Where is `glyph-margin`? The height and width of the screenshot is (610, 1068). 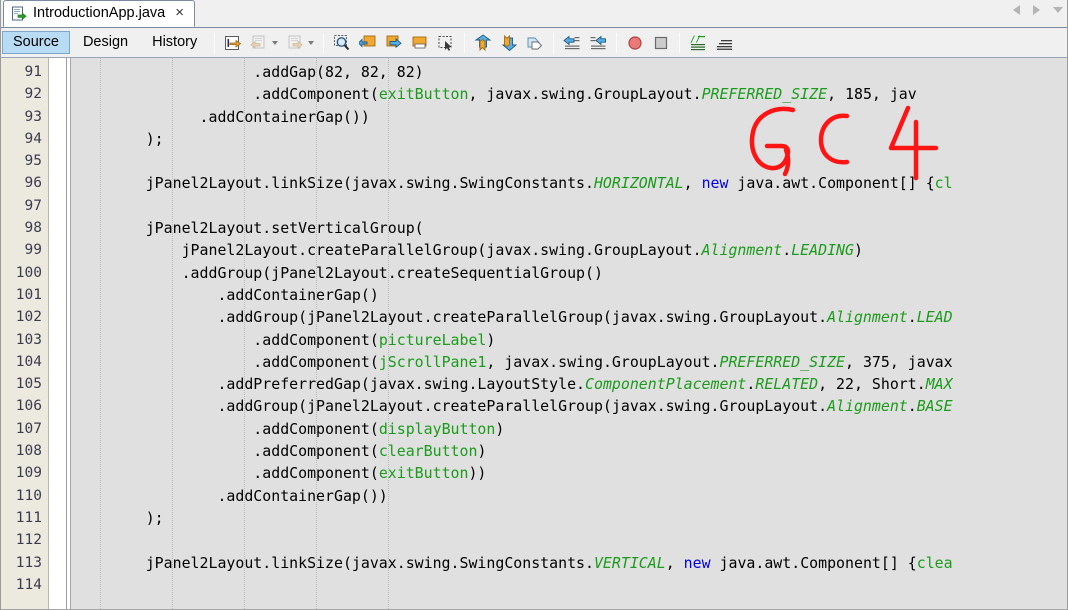 glyph-margin is located at coordinates (58, 333).